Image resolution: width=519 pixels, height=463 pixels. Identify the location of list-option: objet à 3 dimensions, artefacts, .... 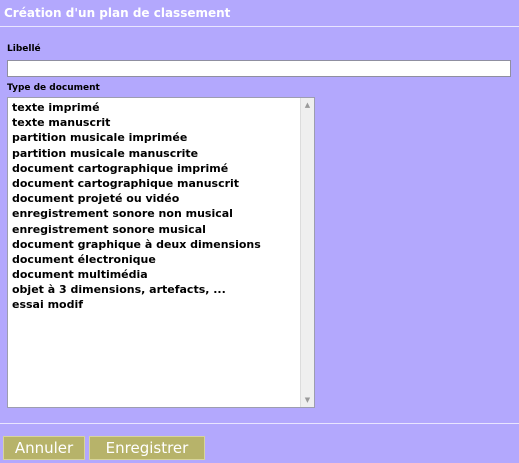
(154, 289).